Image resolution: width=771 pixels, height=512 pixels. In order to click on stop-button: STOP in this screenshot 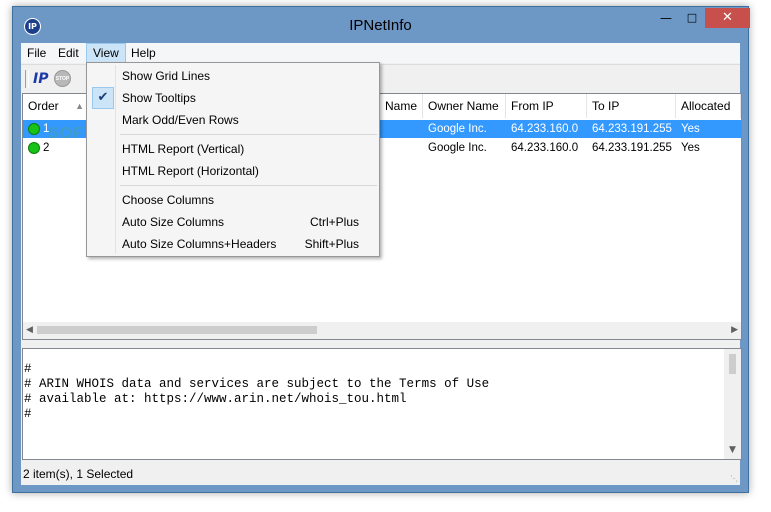, I will do `click(62, 78)`.